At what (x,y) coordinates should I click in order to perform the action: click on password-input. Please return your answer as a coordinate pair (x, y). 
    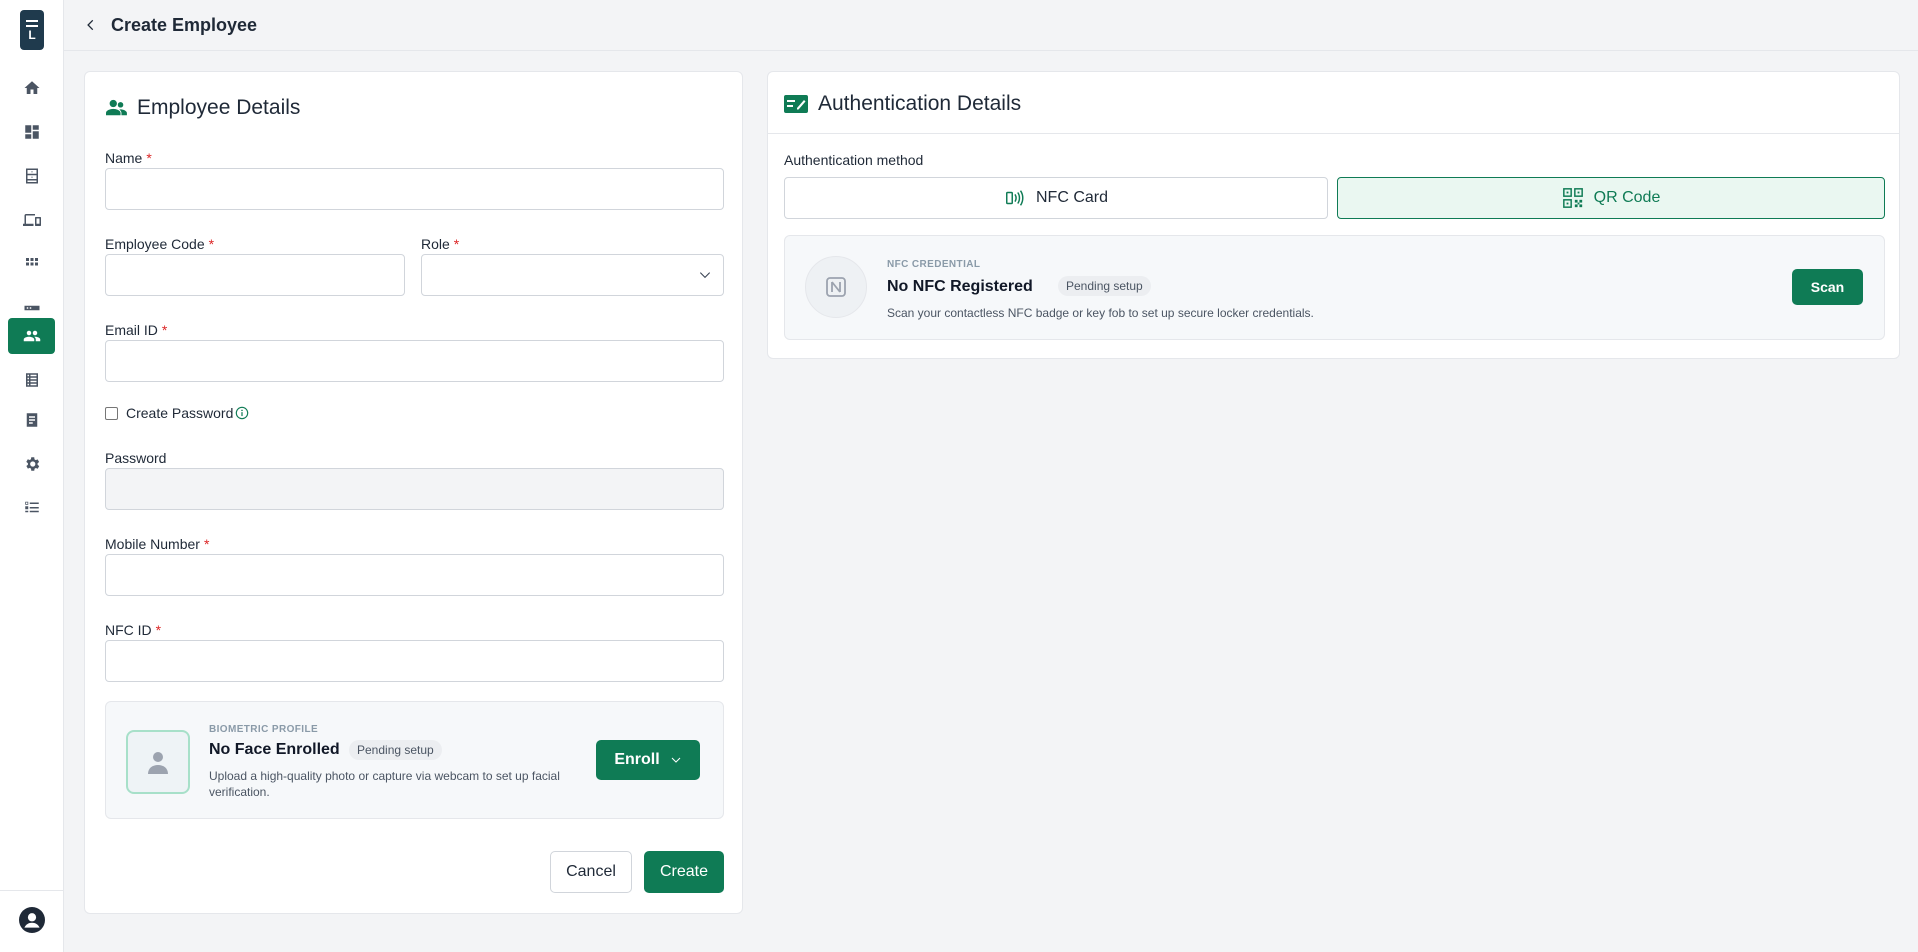
    Looking at the image, I should click on (414, 489).